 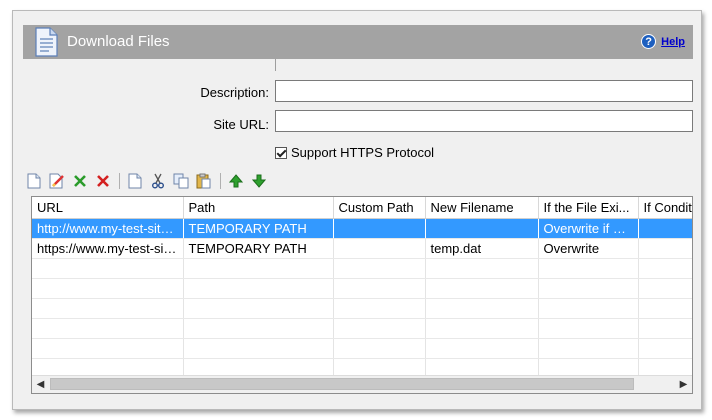 I want to click on delete-icon, so click(x=103, y=181).